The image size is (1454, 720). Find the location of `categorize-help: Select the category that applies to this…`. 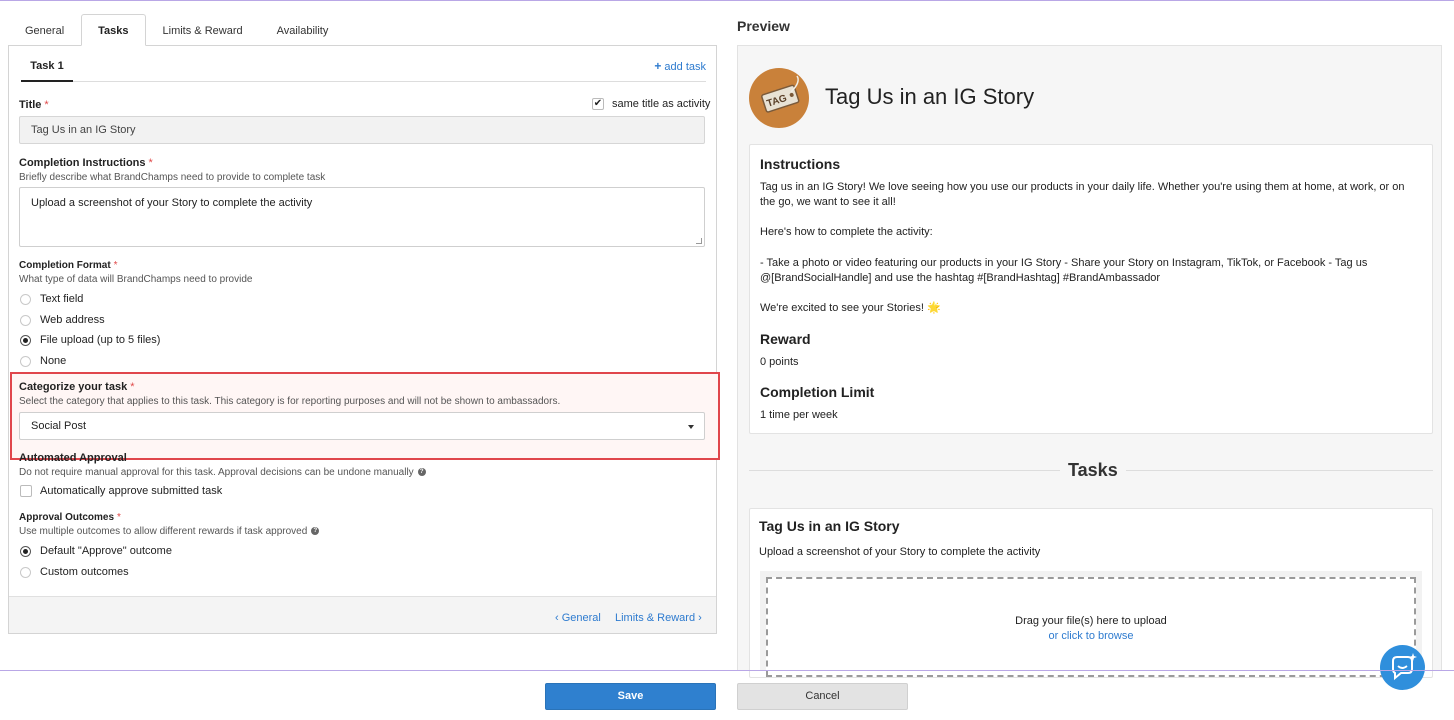

categorize-help: Select the category that applies to this… is located at coordinates (290, 401).